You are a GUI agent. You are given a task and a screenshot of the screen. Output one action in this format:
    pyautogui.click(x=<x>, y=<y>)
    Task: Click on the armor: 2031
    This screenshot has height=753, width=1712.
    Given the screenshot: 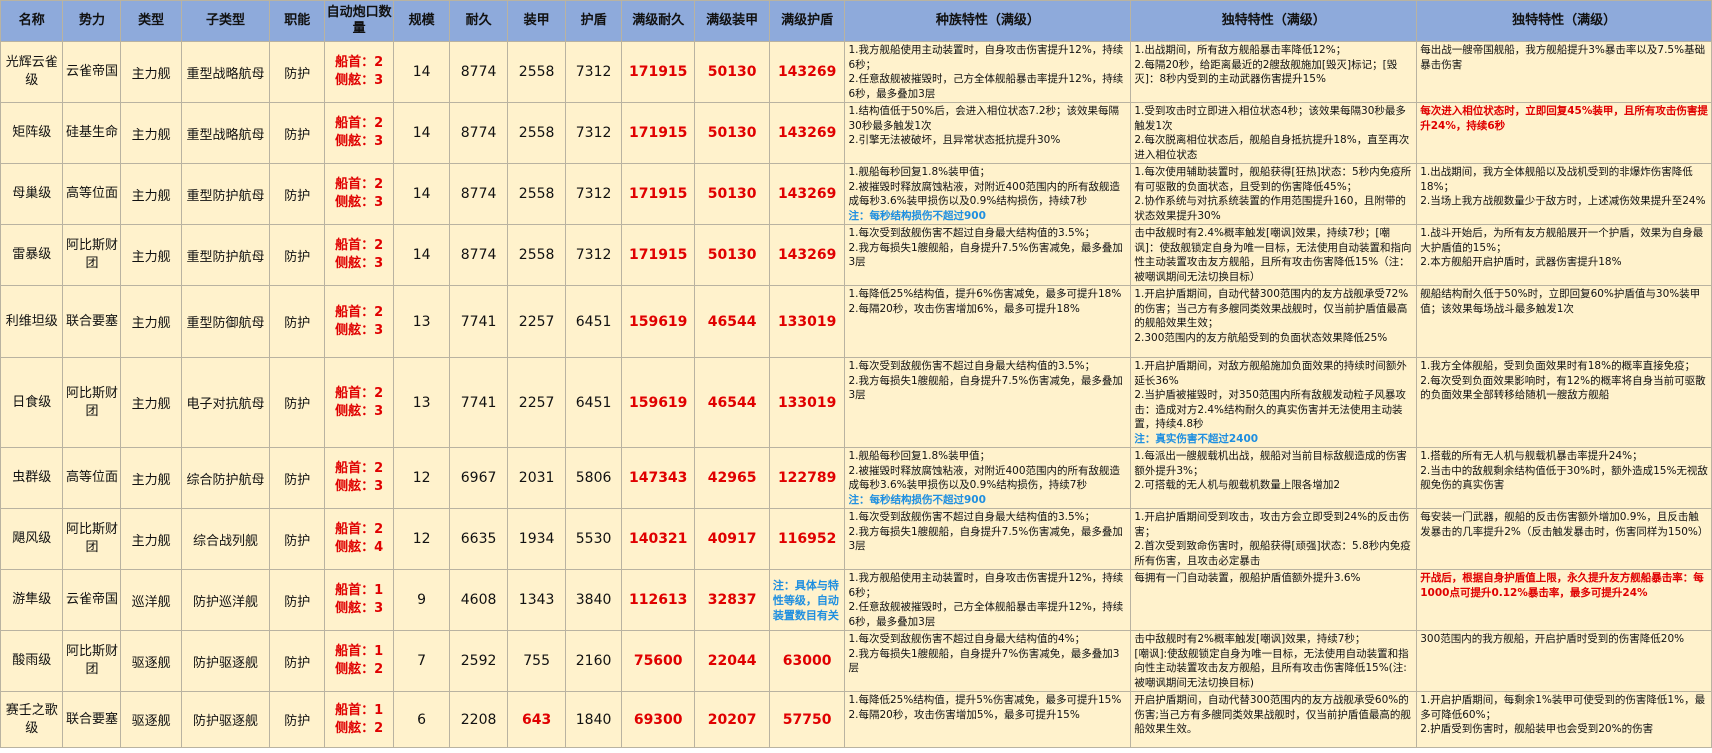 What is the action you would take?
    pyautogui.click(x=537, y=478)
    